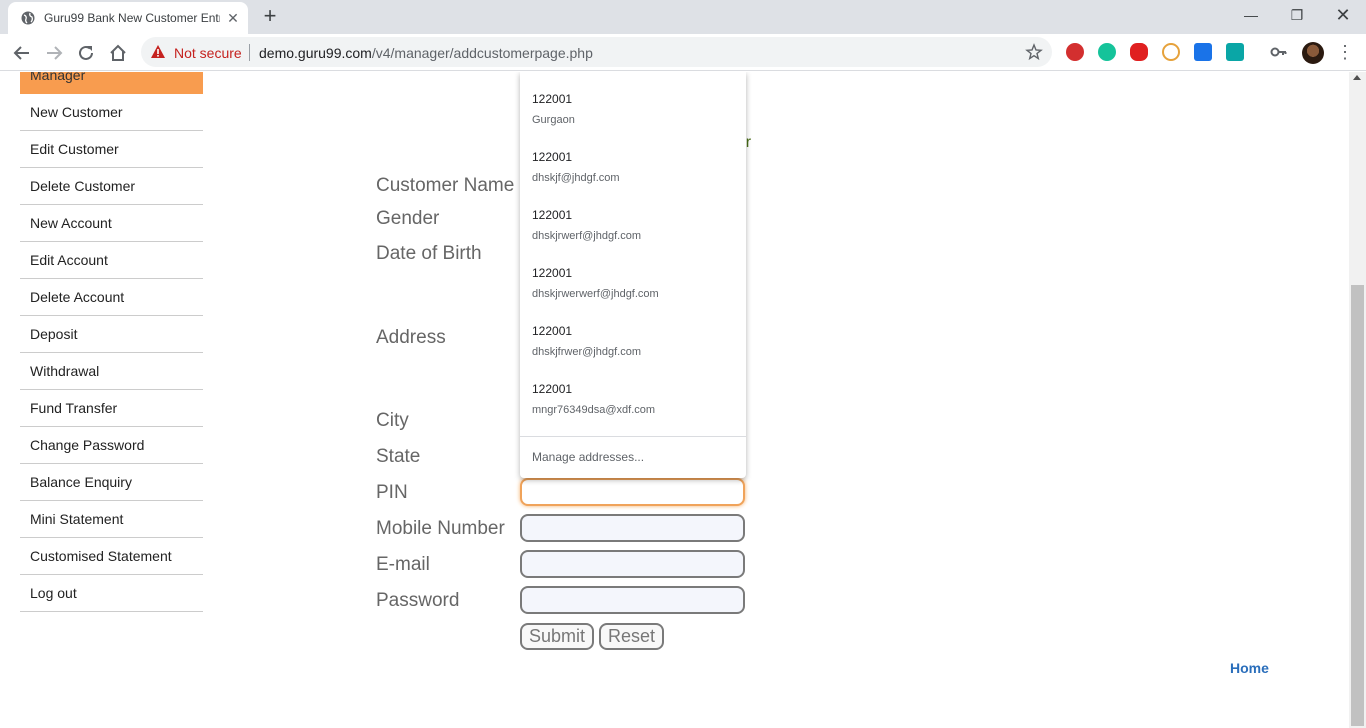 Image resolution: width=1366 pixels, height=728 pixels. Describe the element at coordinates (403, 564) in the screenshot. I see `label-email: E-mail` at that location.